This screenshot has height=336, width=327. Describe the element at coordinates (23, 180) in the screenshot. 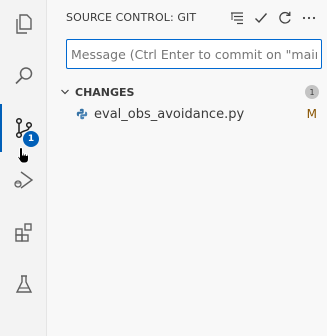

I see `run-debug-icon` at that location.